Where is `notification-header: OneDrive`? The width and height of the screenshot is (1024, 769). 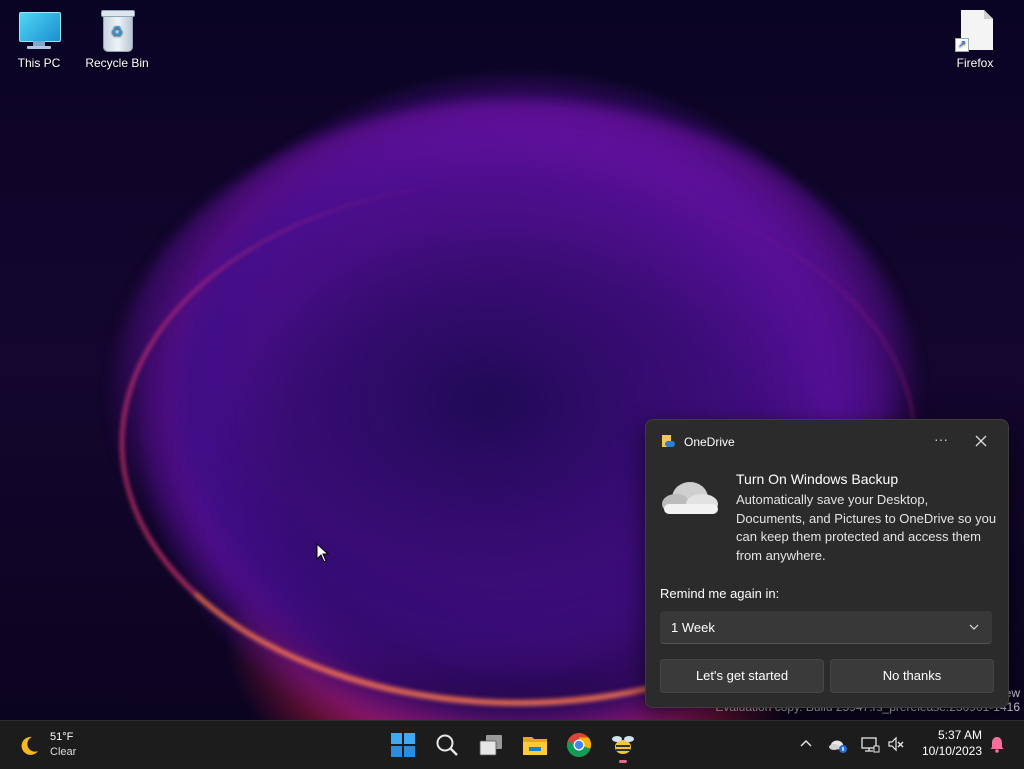
notification-header: OneDrive is located at coordinates (698, 442).